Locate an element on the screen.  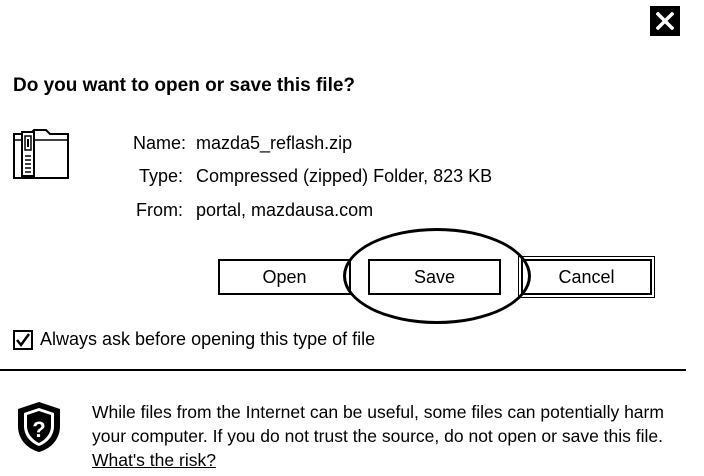
file-type-value: Compressed (zipped) Folder, 823 KB is located at coordinates (344, 176).